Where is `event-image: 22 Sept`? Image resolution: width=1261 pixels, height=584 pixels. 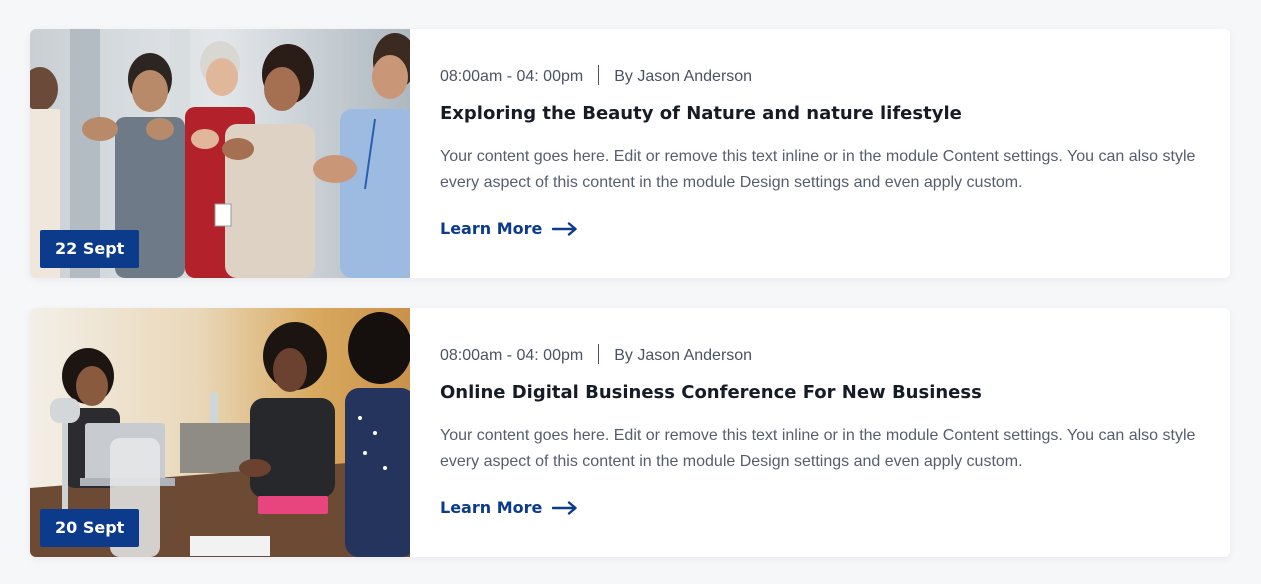 event-image: 22 Sept is located at coordinates (220, 153).